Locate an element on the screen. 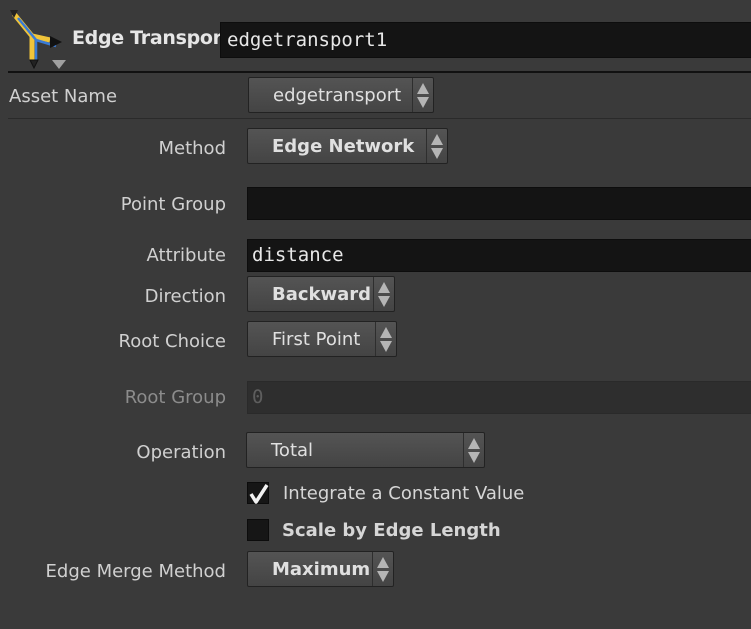 Image resolution: width=751 pixels, height=629 pixels. root-group-label: Root Group is located at coordinates (175, 397).